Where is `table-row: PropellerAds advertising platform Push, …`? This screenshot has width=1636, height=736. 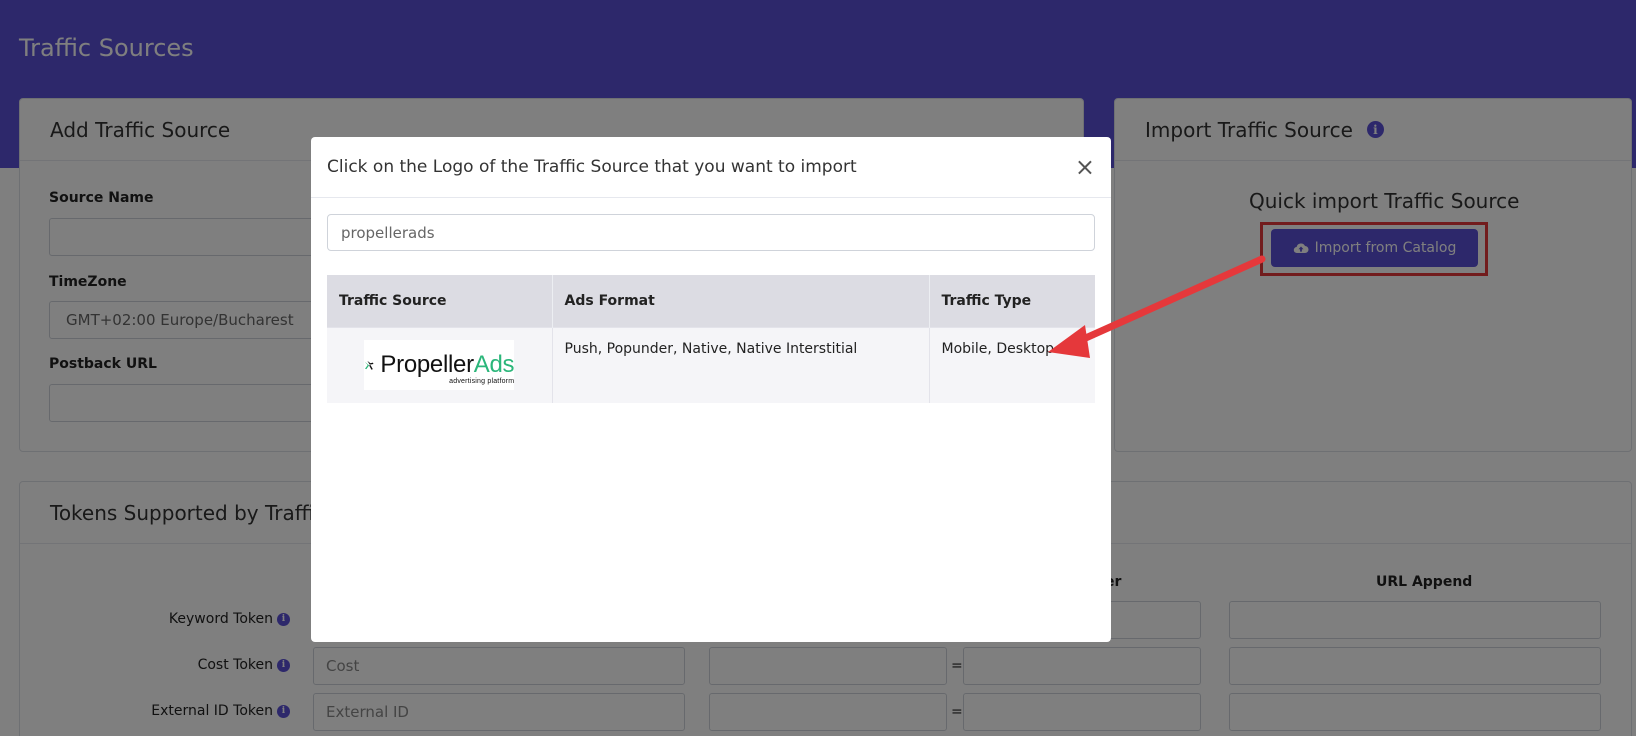 table-row: PropellerAds advertising platform Push, … is located at coordinates (711, 364).